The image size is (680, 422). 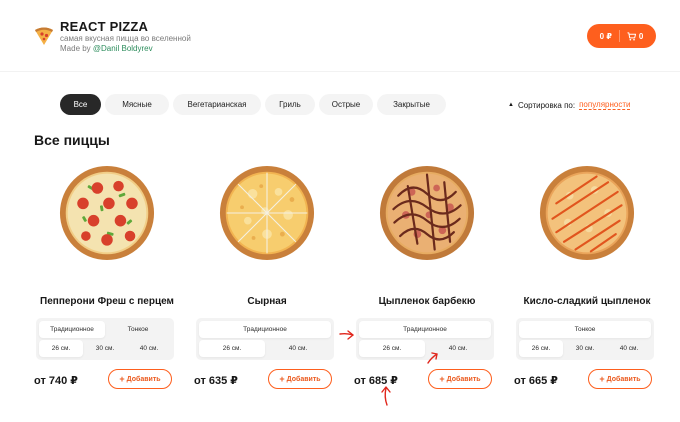 I want to click on cart-total: 0 ₽, so click(x=605, y=36).